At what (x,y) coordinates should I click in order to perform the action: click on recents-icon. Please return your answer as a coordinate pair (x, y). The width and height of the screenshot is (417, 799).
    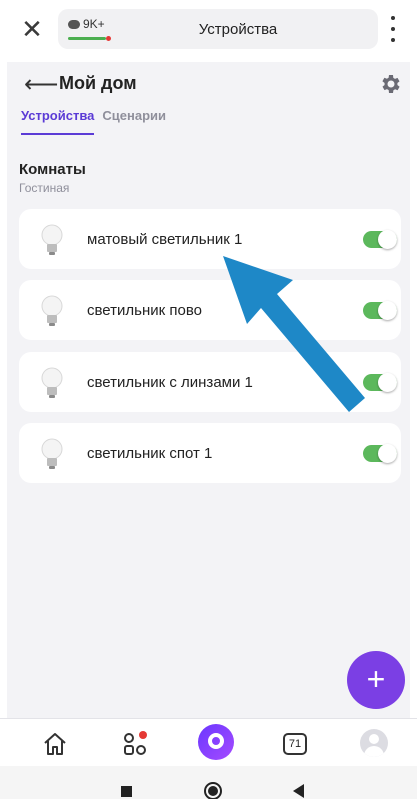
    Looking at the image, I should click on (126, 791).